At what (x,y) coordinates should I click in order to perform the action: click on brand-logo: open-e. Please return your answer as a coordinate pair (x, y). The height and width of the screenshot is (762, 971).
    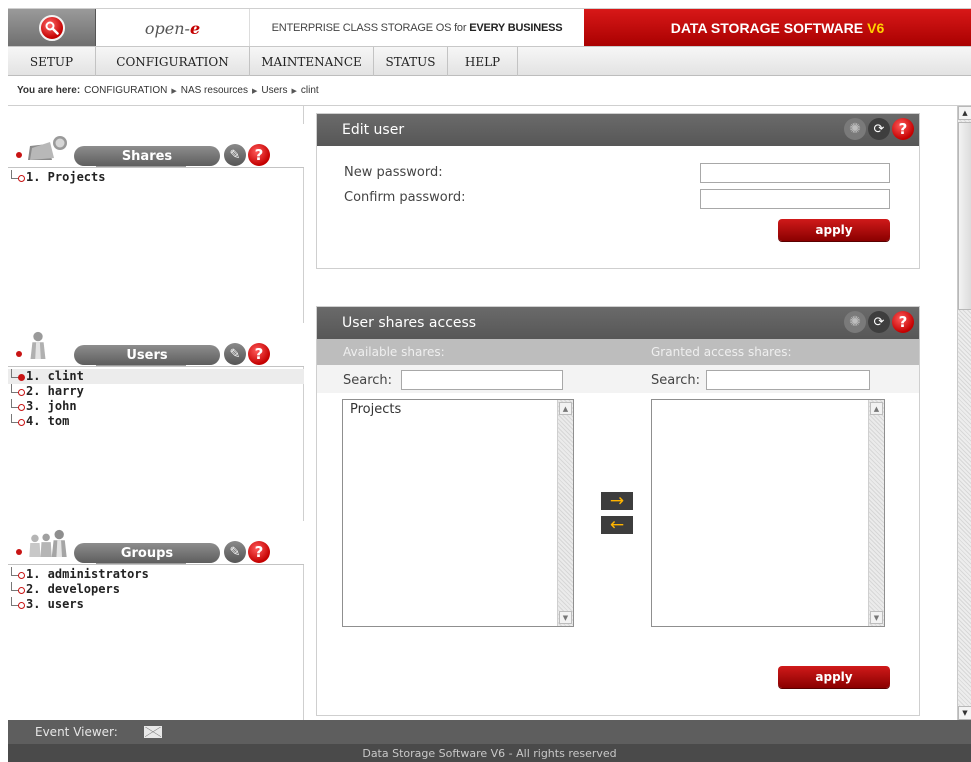
    Looking at the image, I should click on (173, 28).